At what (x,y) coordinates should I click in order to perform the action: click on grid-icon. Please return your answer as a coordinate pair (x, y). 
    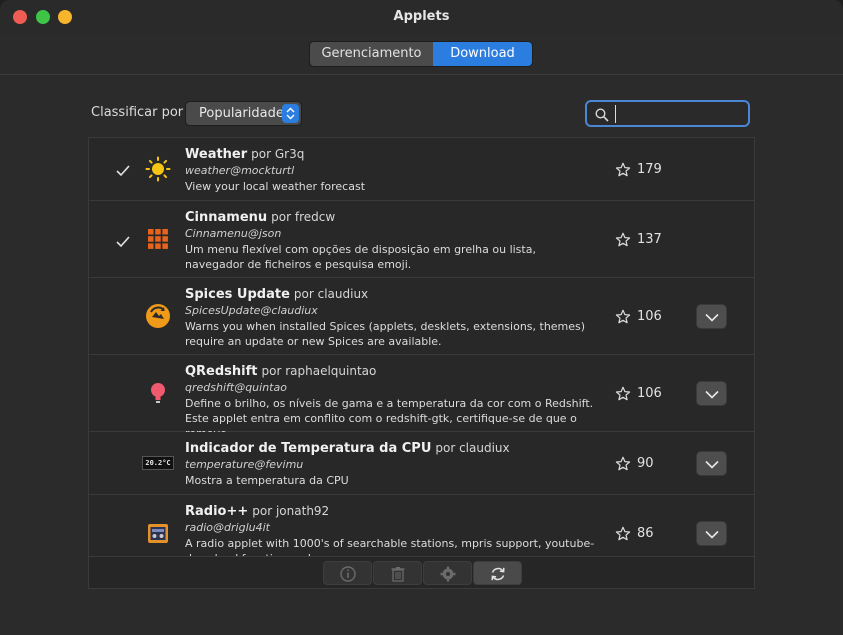
    Looking at the image, I should click on (158, 239).